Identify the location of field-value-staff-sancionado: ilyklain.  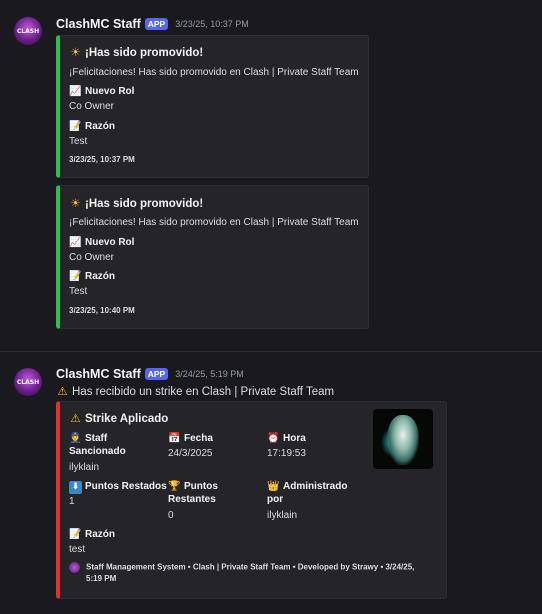
(84, 467).